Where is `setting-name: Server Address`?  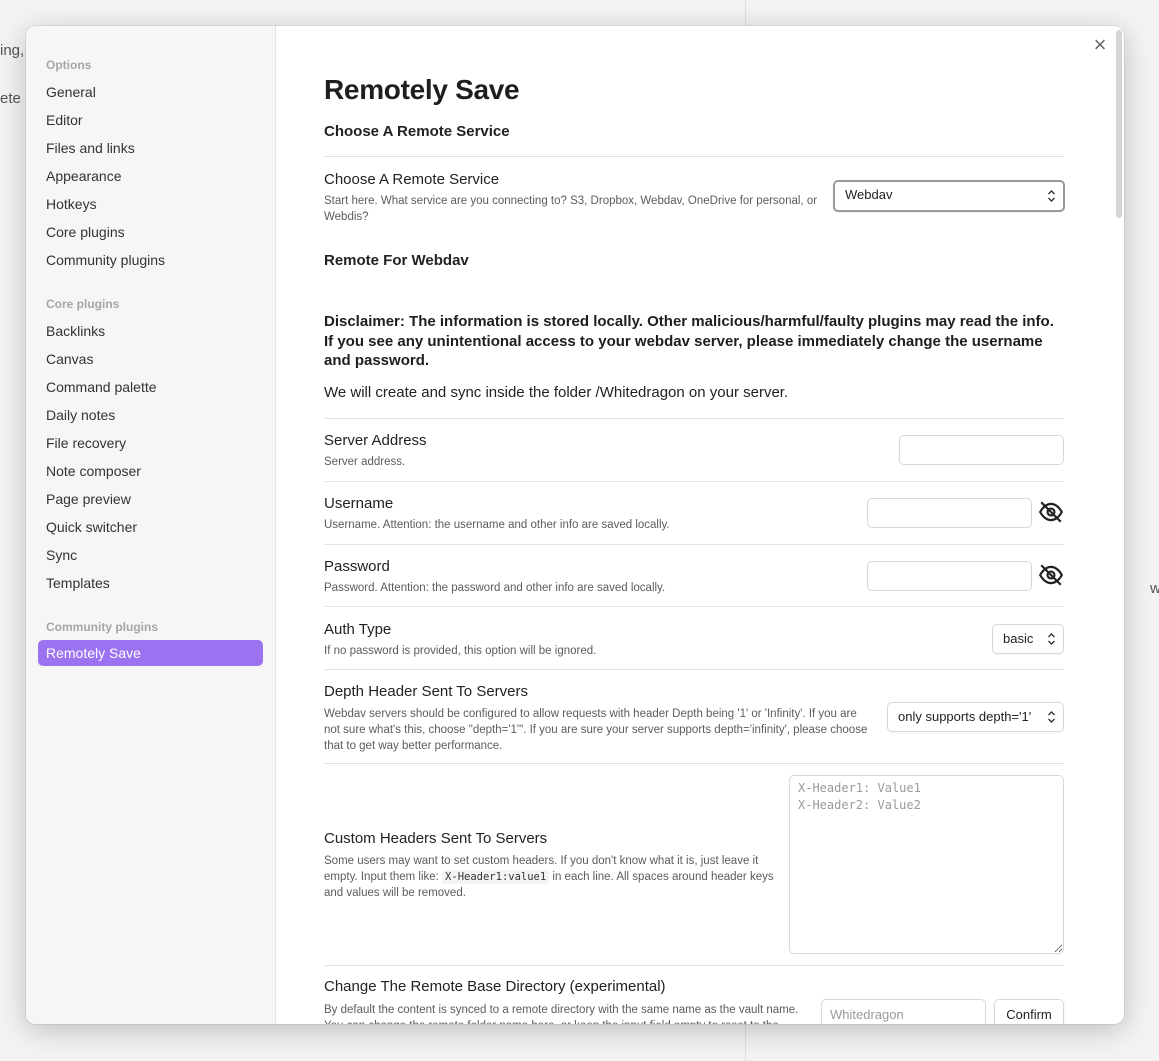 setting-name: Server Address is located at coordinates (375, 440).